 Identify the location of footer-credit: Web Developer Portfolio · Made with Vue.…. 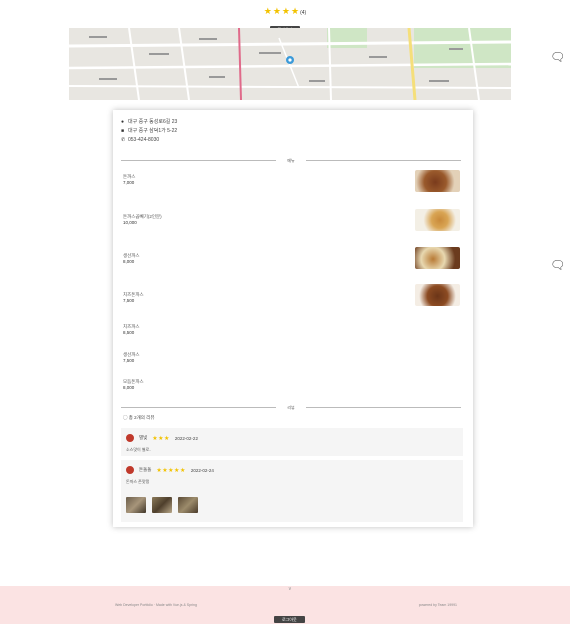
(156, 605).